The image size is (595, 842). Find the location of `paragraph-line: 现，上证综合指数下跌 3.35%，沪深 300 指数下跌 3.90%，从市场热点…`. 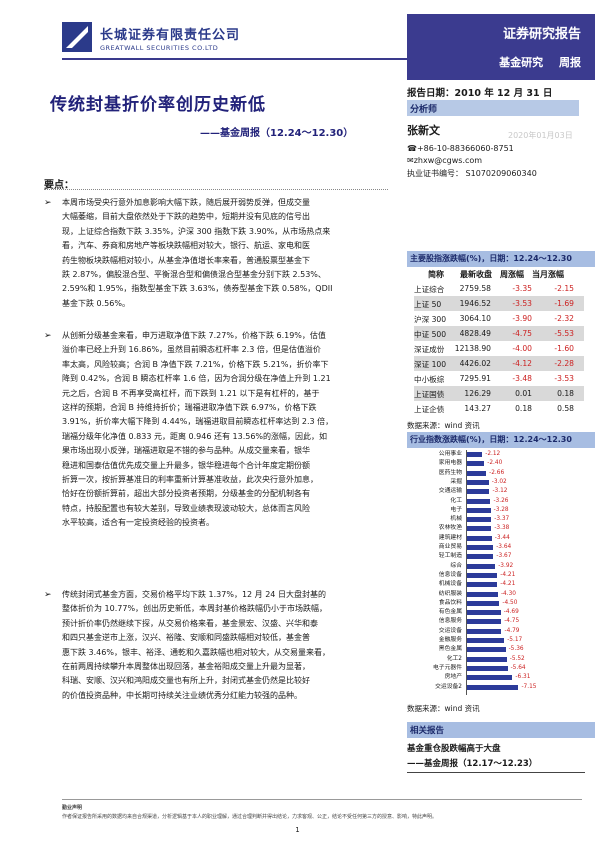

paragraph-line: 现，上证综合指数下跌 3.35%，沪深 300 指数下跌 3.90%，从市场热点… is located at coordinates (196, 231).